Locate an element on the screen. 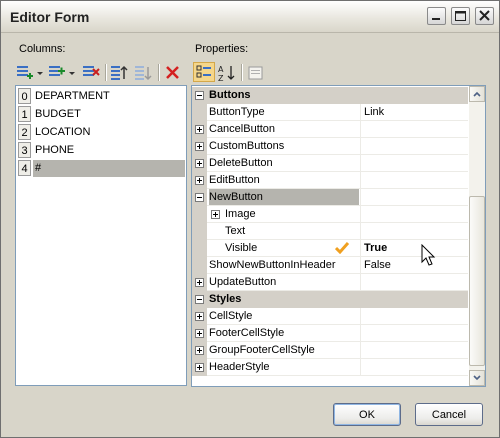 The image size is (500, 438). mouse-cursor-icon is located at coordinates (428, 255).